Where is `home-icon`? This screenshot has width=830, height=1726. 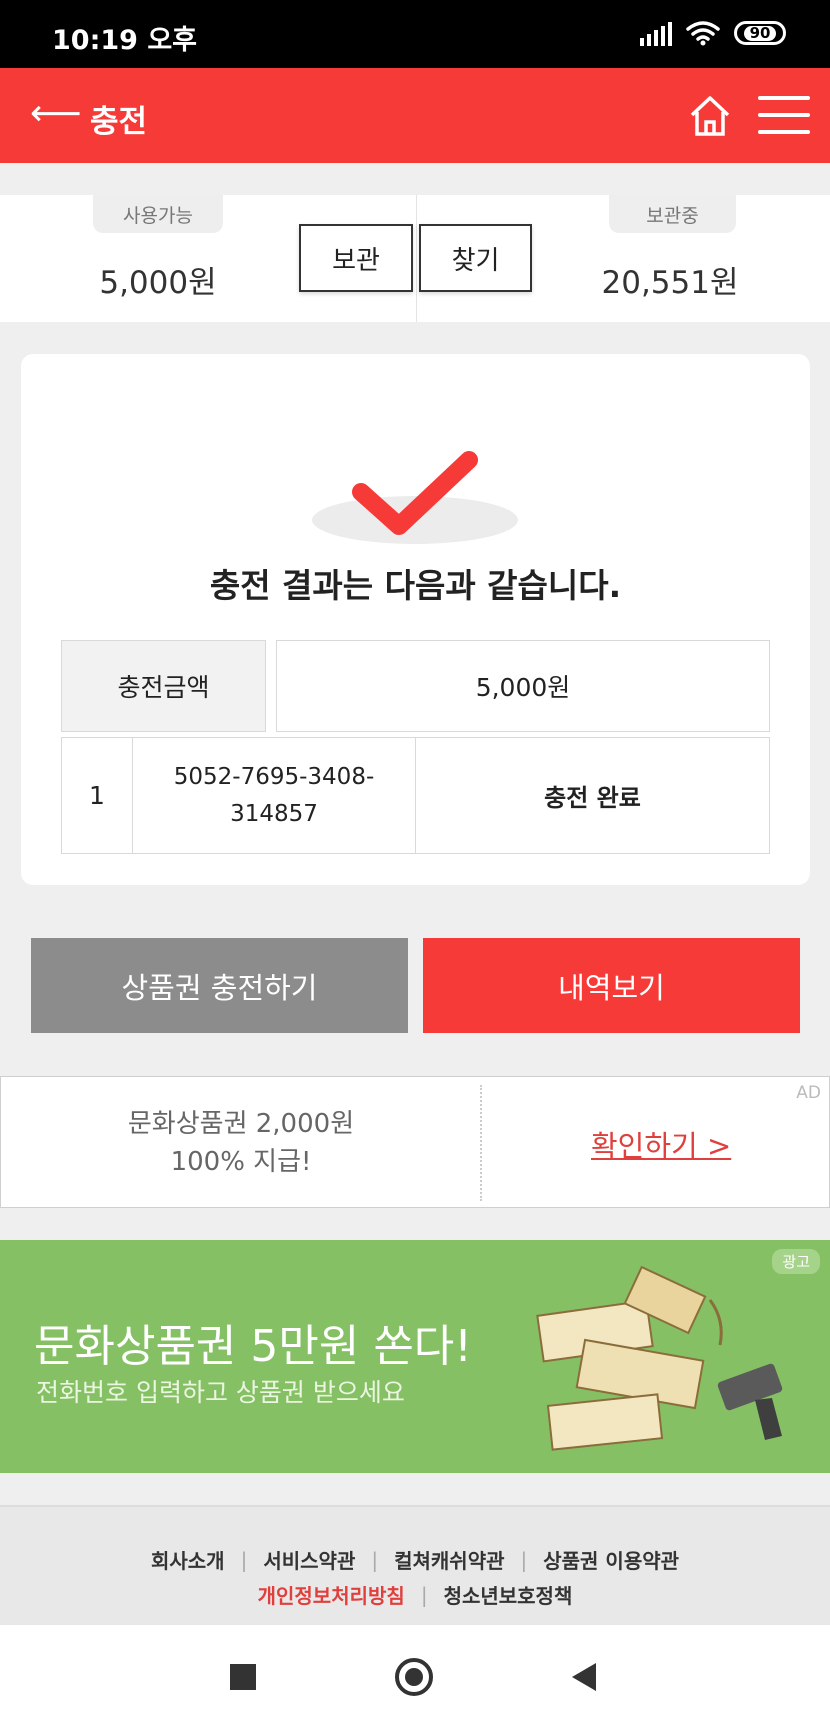 home-icon is located at coordinates (710, 116).